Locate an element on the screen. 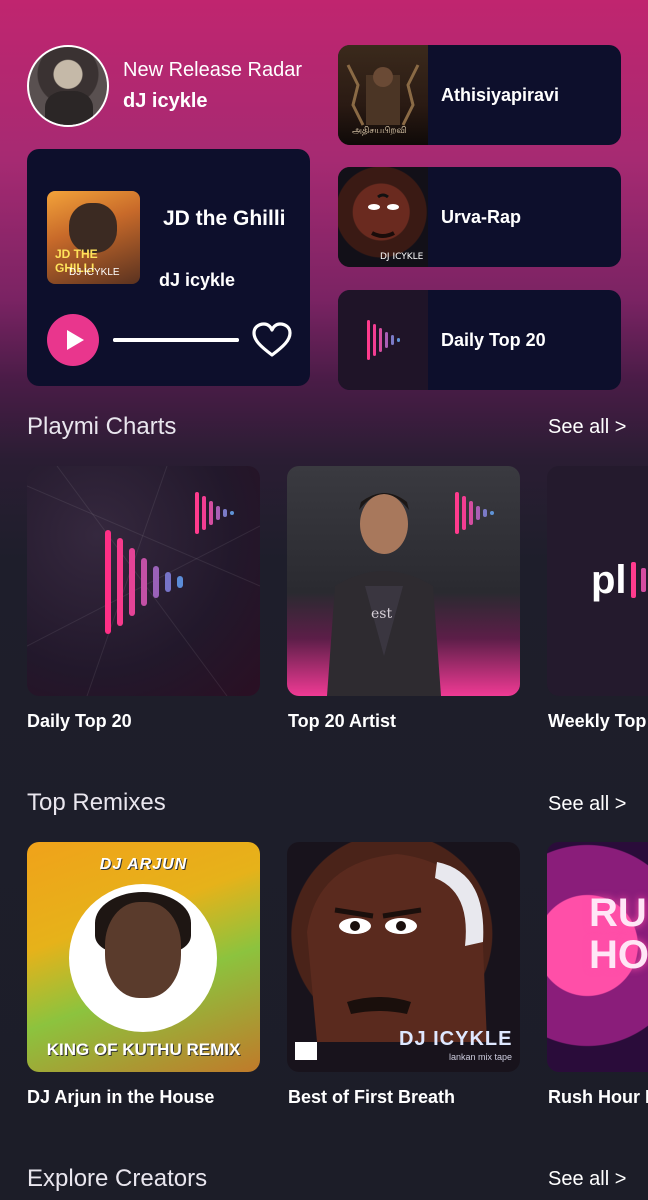 The width and height of the screenshot is (648, 1200). card-art-logo: DJ ICYKLE is located at coordinates (456, 1039).